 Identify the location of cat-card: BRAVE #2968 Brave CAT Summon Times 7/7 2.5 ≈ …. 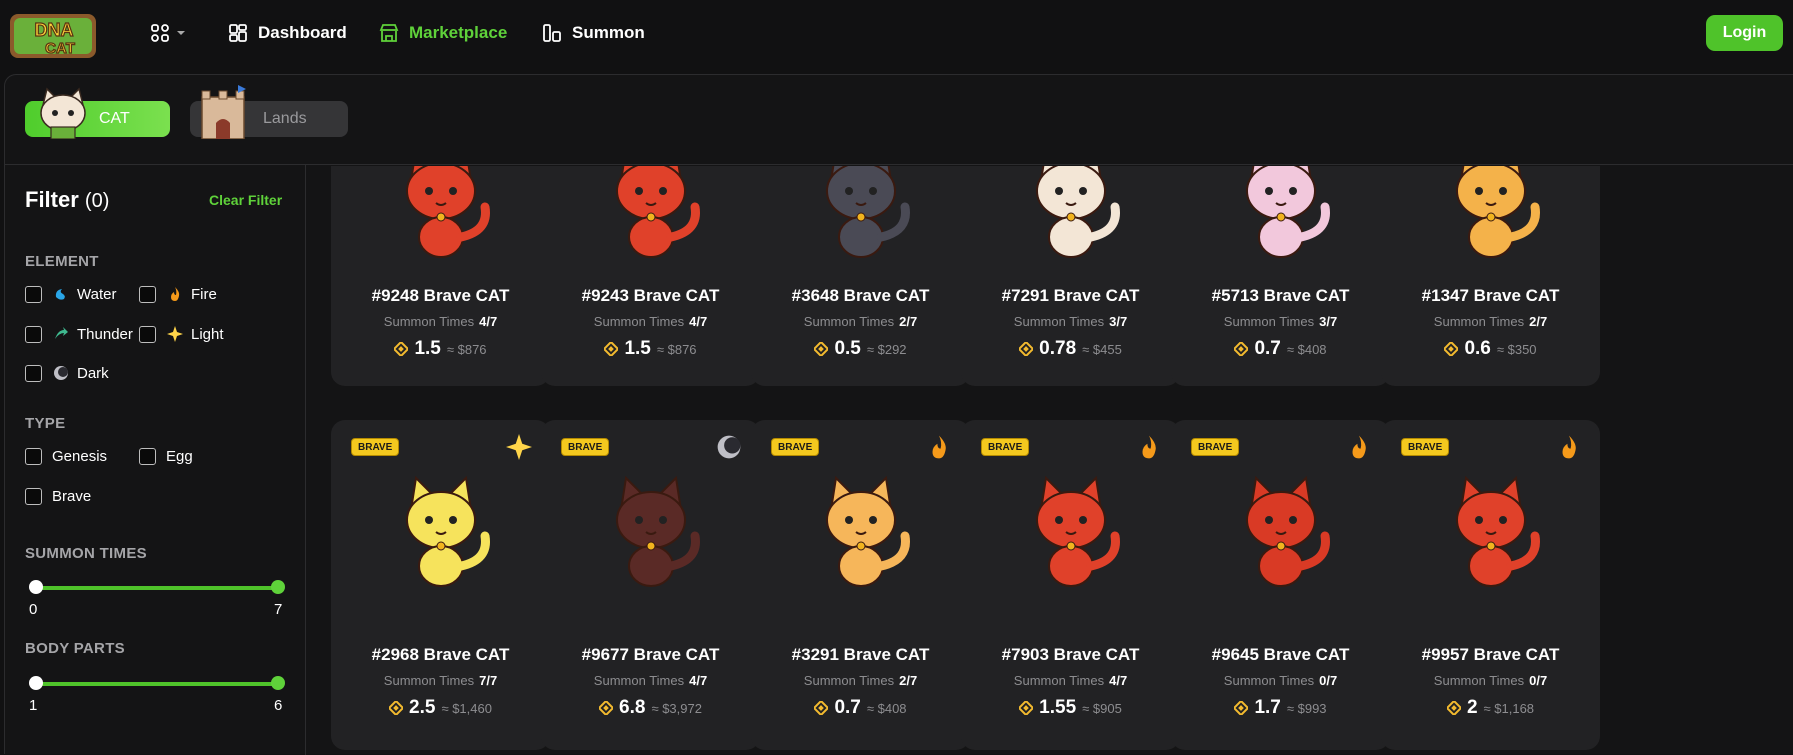
(440, 585).